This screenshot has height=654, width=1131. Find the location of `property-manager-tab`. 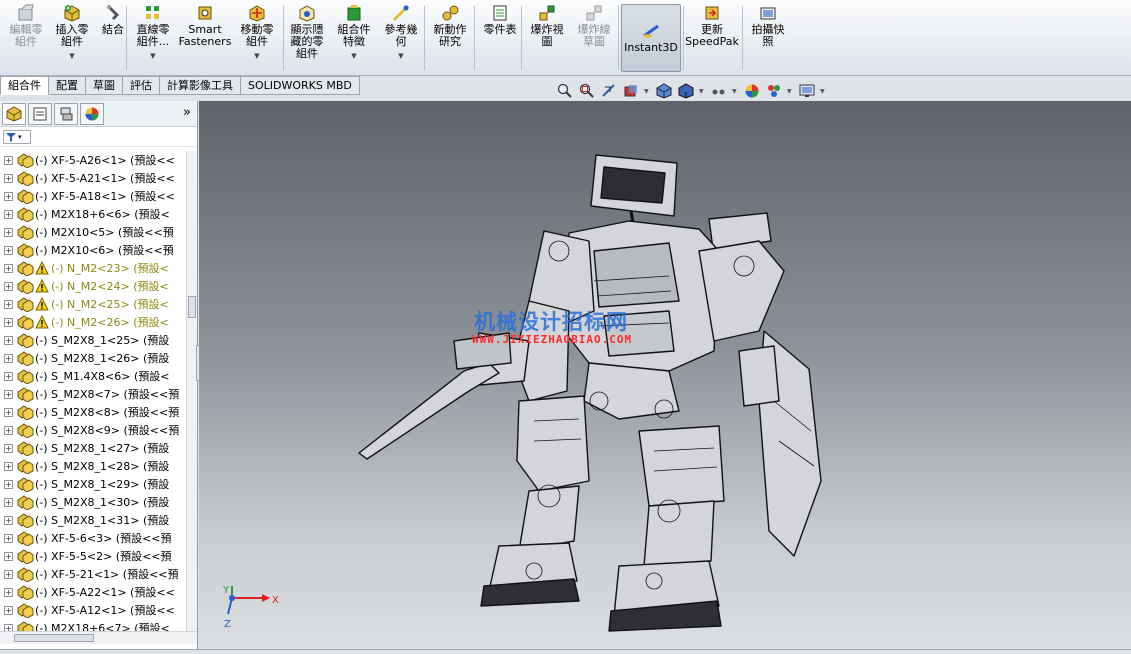

property-manager-tab is located at coordinates (40, 113).